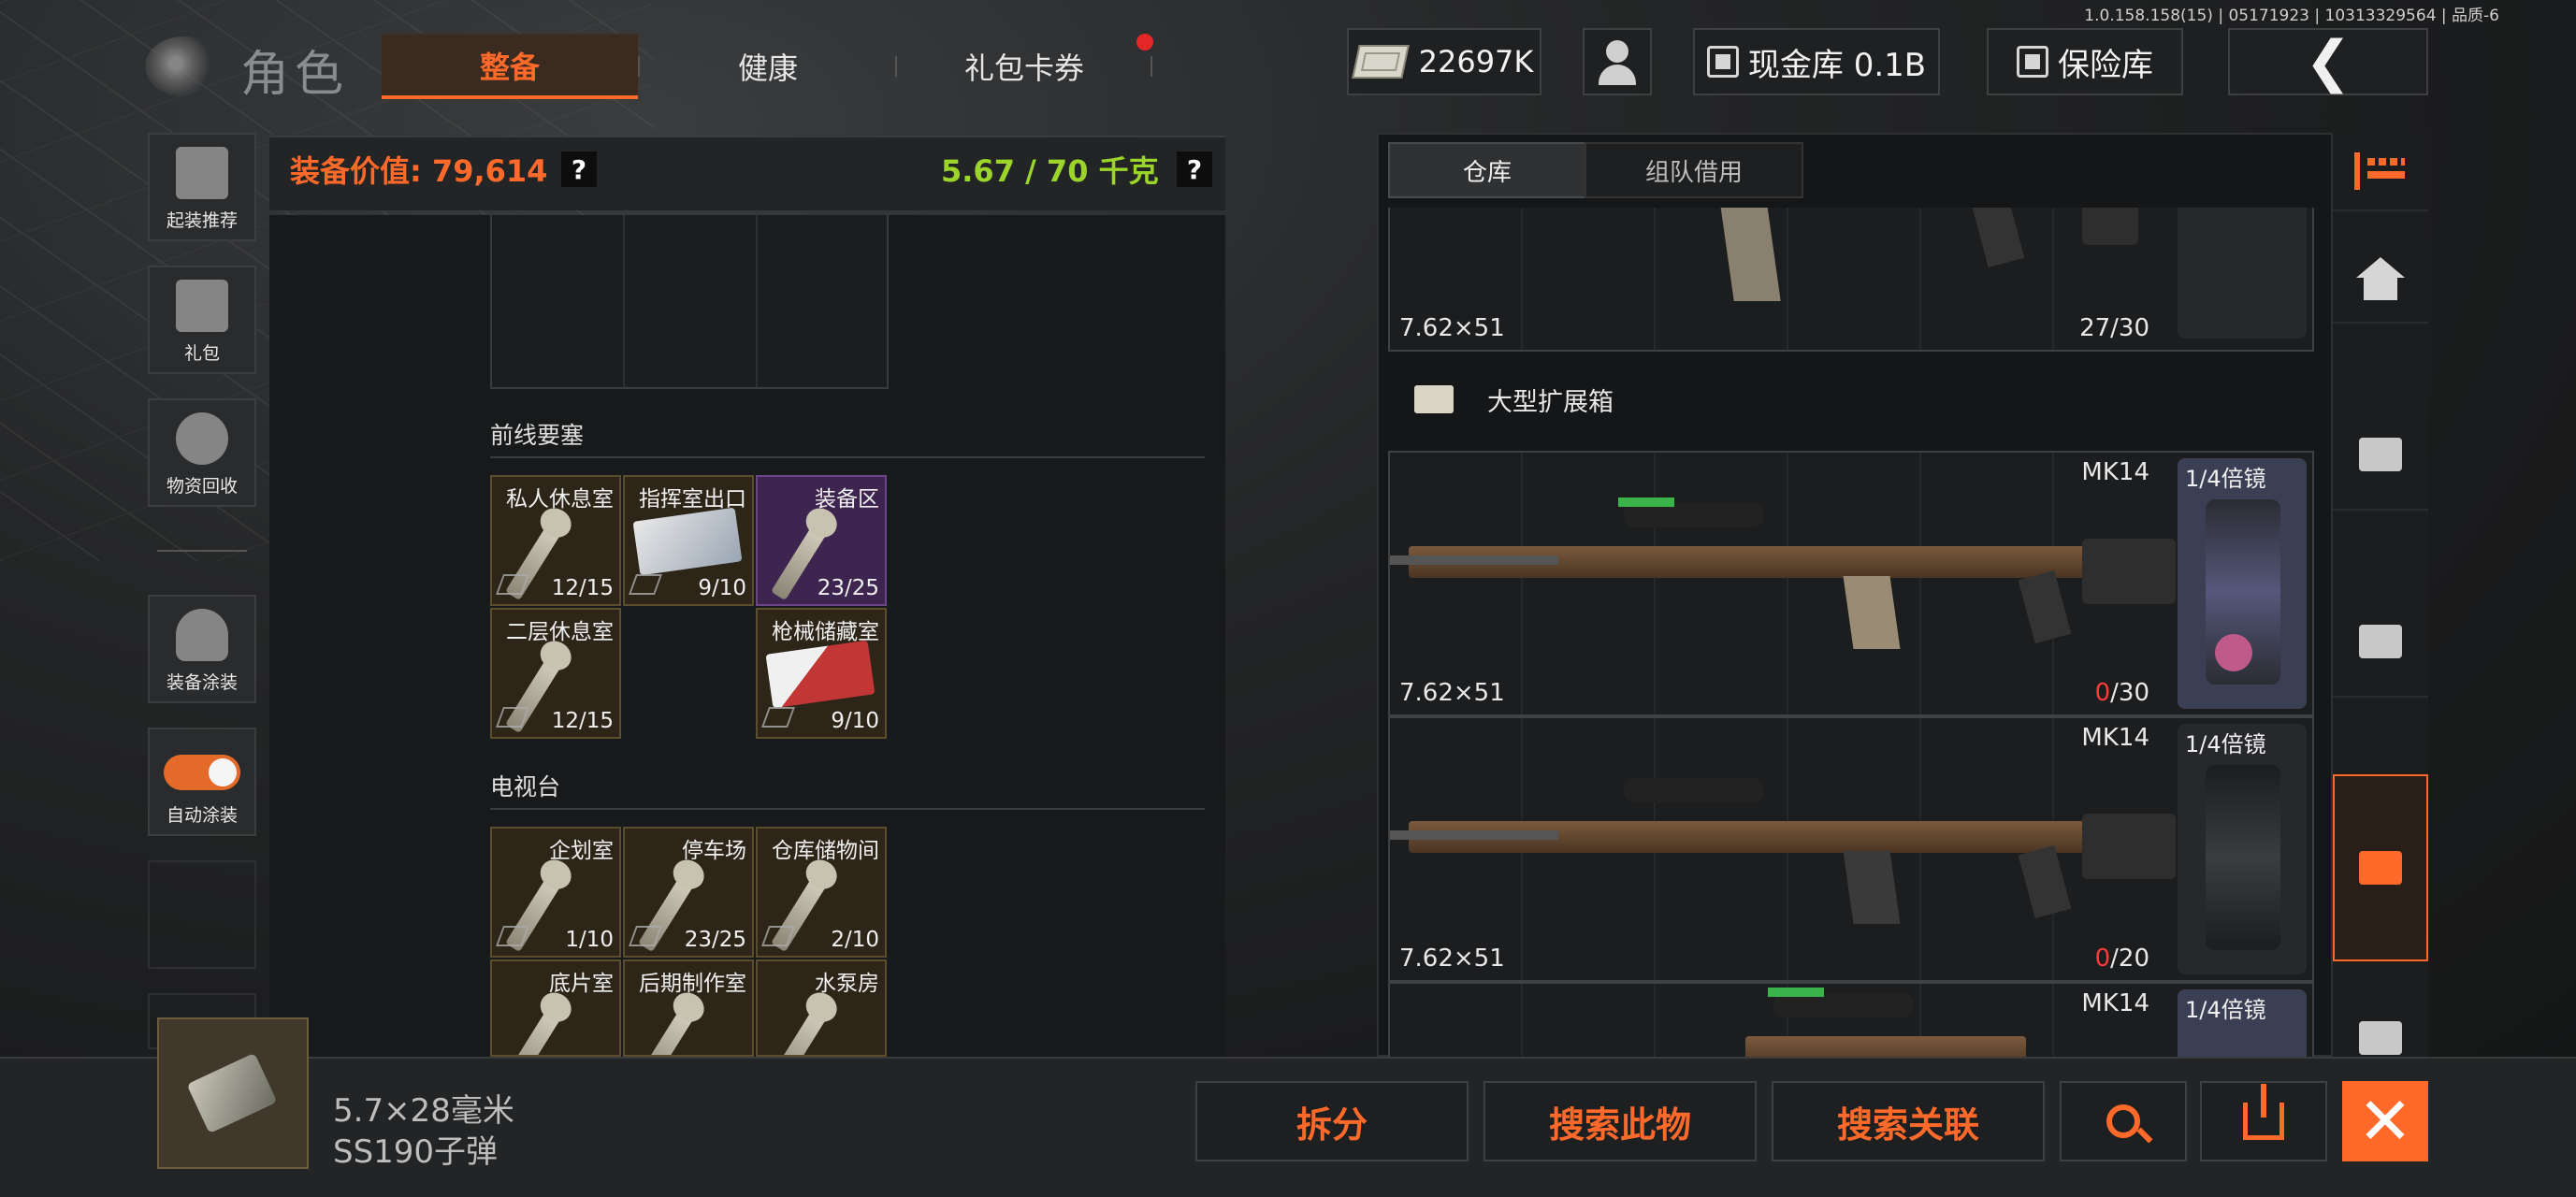  What do you see at coordinates (1851, 1019) in the screenshot?
I see `weapon-item: MK14 1/4倍镜` at bounding box center [1851, 1019].